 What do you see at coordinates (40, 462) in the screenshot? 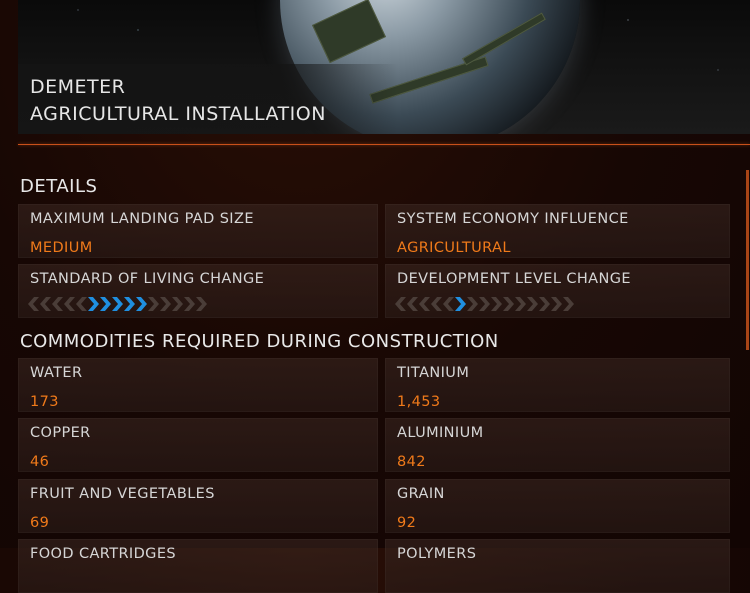
I see `commodity-value: 46` at bounding box center [40, 462].